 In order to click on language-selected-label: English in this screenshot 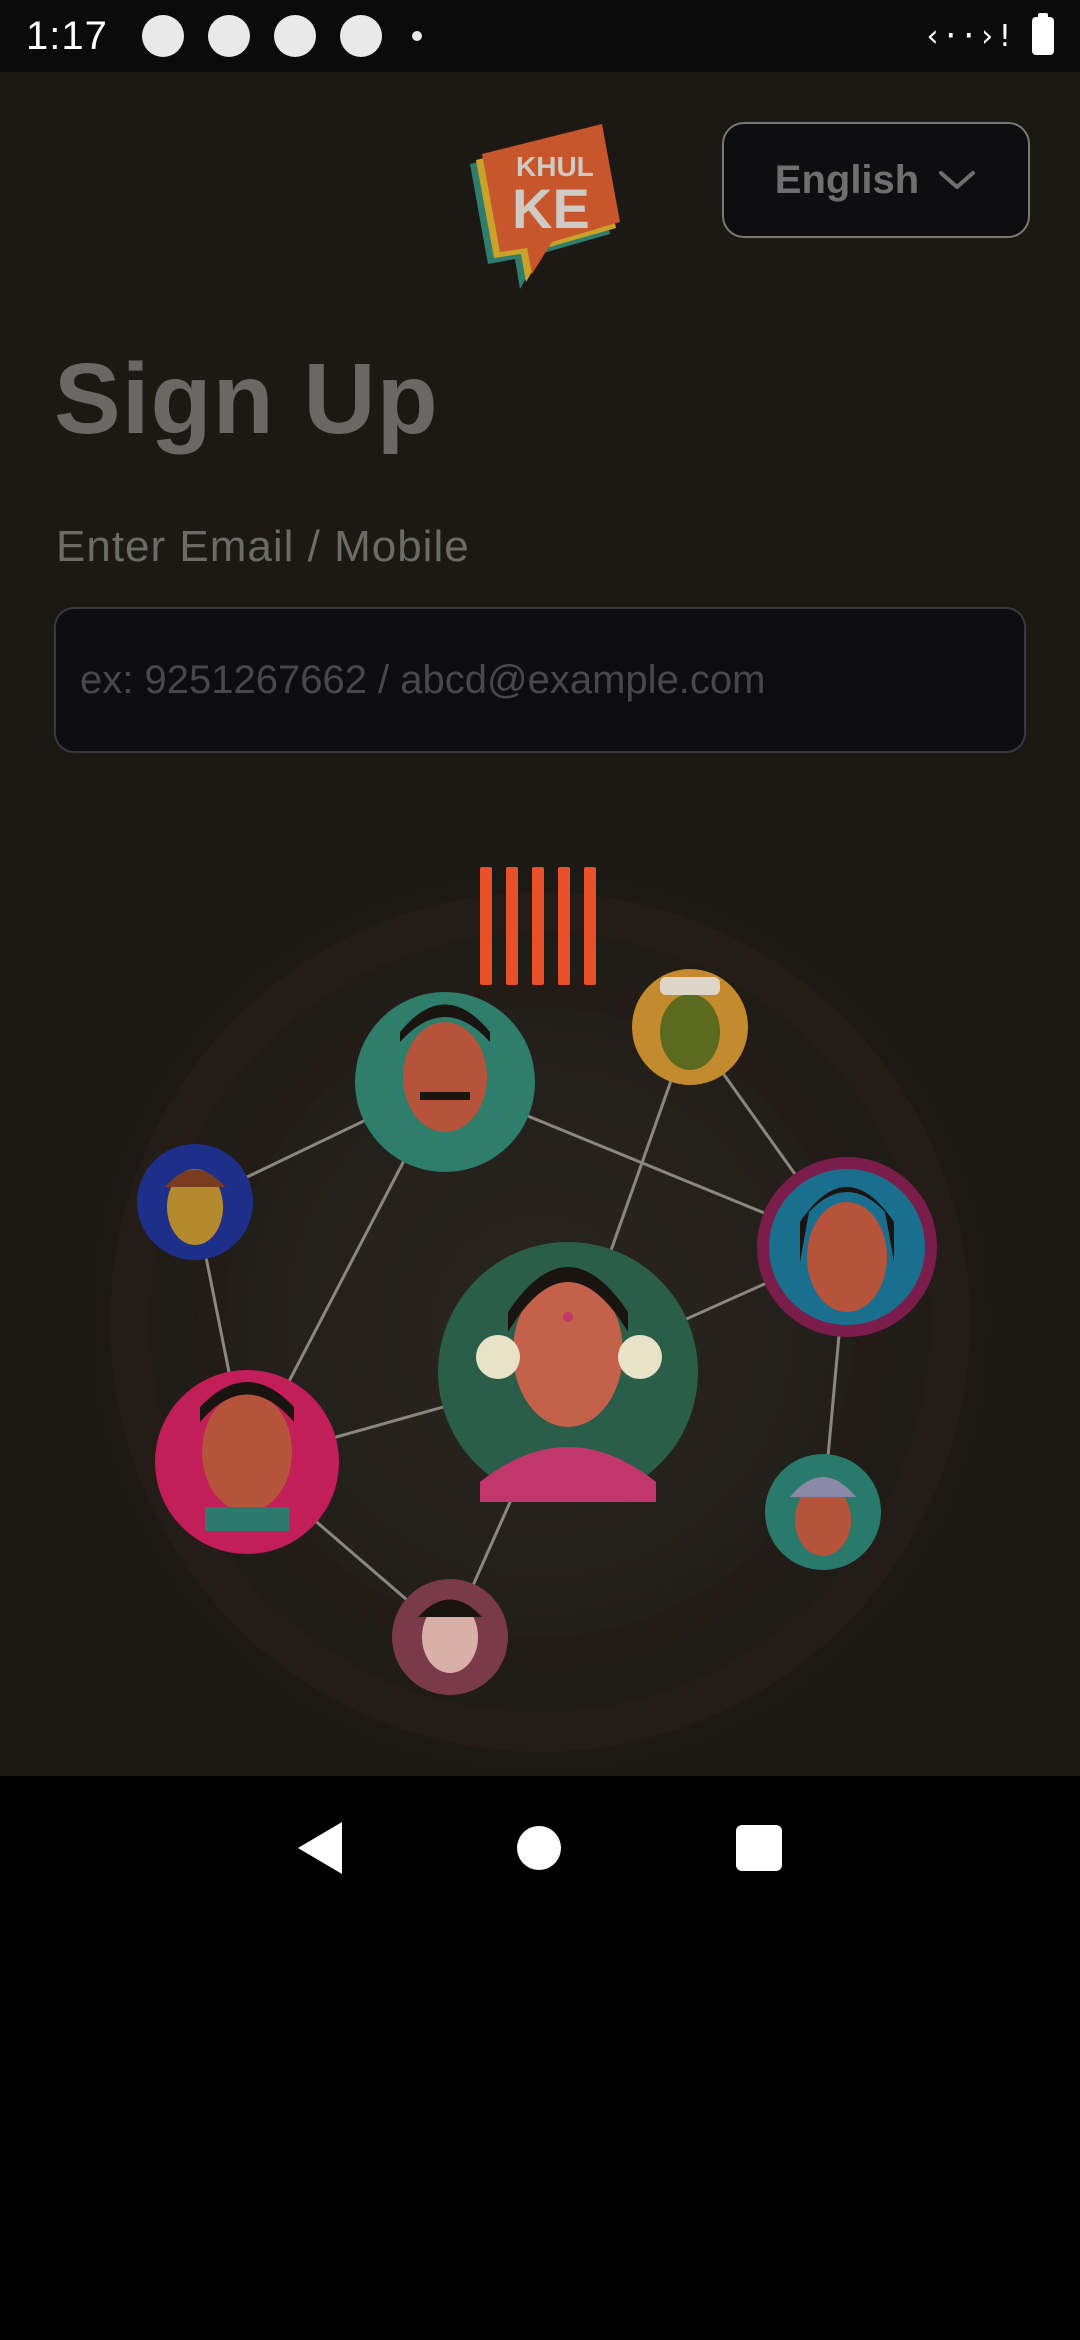, I will do `click(847, 179)`.